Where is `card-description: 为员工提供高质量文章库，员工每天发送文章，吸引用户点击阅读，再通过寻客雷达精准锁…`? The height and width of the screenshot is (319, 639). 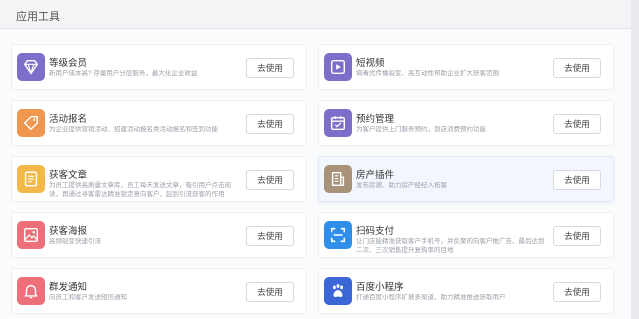 card-description: 为员工提供高质量文章库，员工每天发送文章，吸引用户点击阅读，再通过寻客雷达精准锁… is located at coordinates (140, 190).